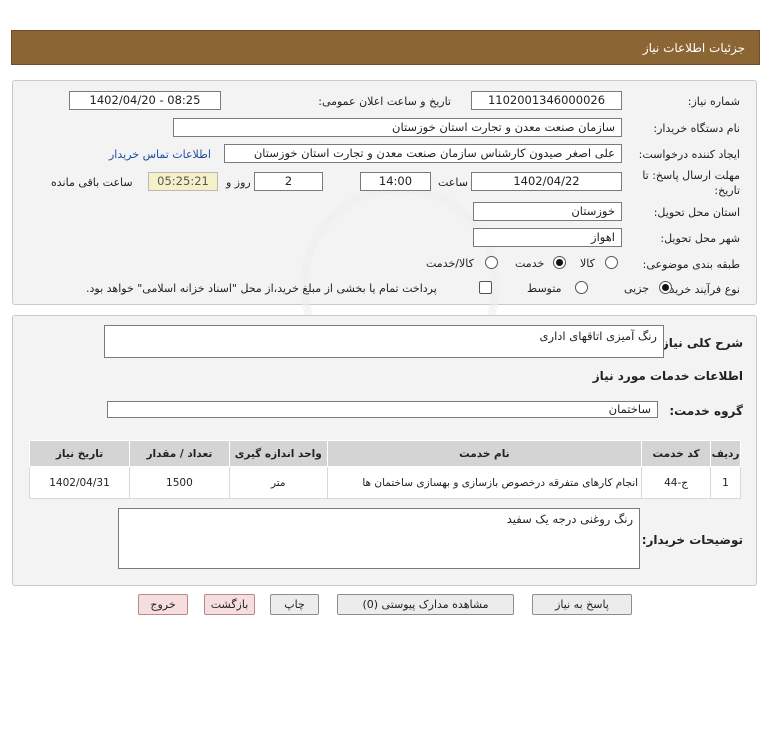 This screenshot has height=745, width=770. What do you see at coordinates (546, 181) in the screenshot?
I see `deadline-date-field: 1402/04/22` at bounding box center [546, 181].